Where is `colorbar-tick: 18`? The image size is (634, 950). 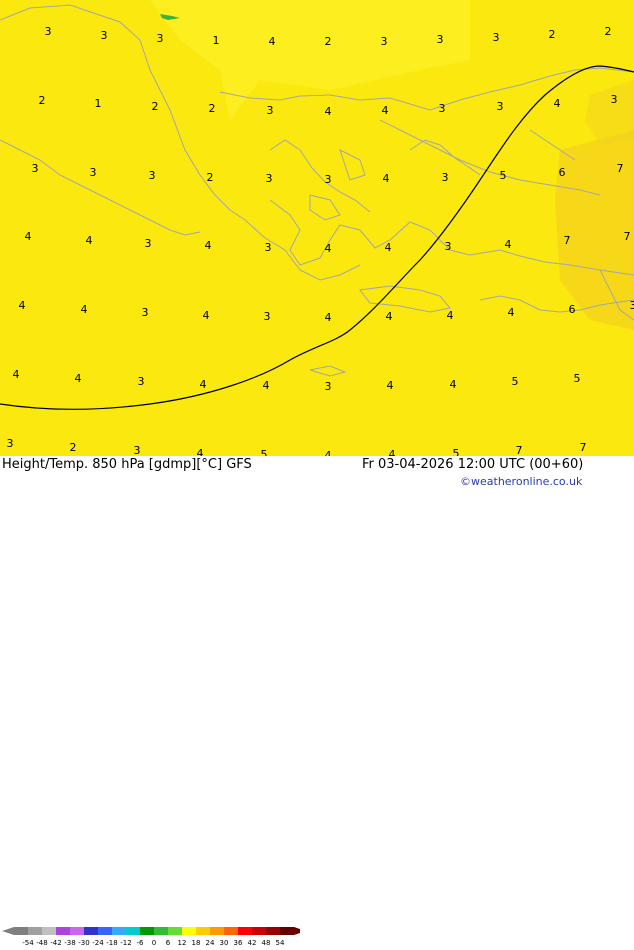
colorbar-tick: 18 is located at coordinates (196, 942).